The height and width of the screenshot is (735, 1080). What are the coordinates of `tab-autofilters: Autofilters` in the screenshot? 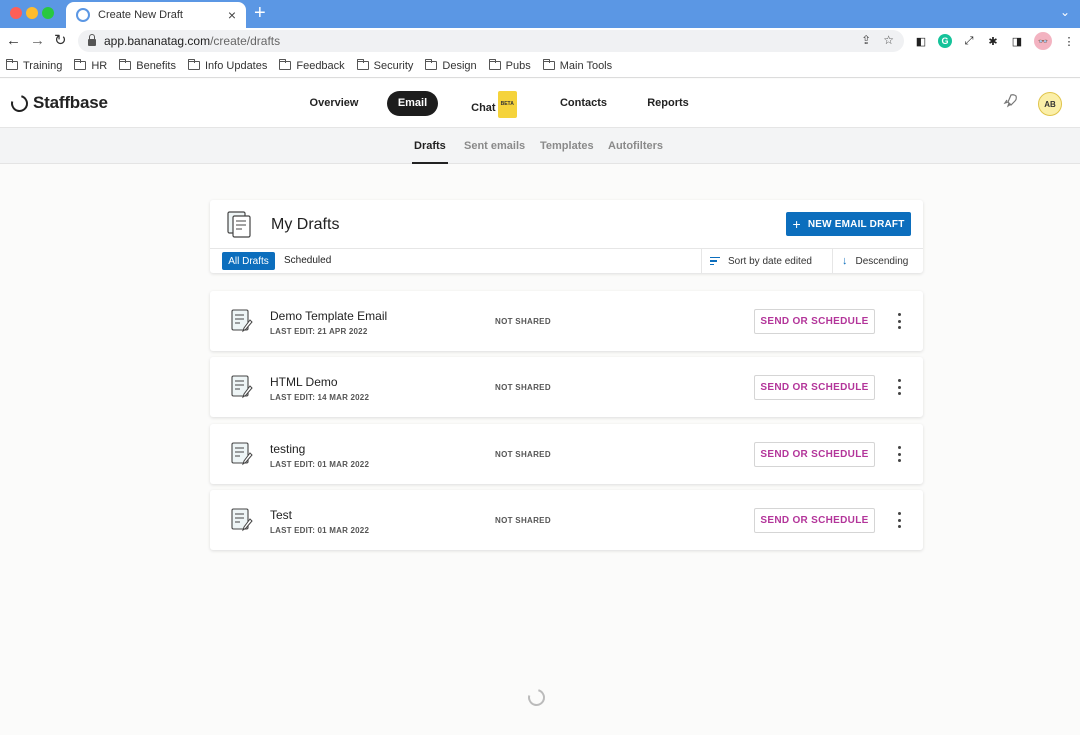 It's located at (635, 146).